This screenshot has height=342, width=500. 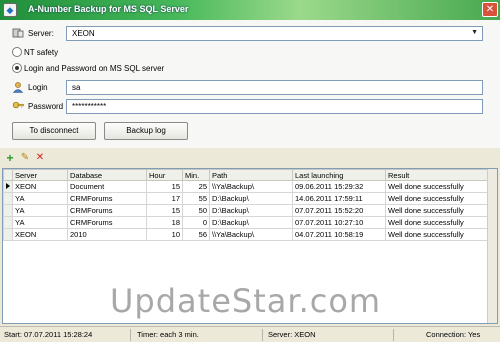 What do you see at coordinates (41, 33) in the screenshot?
I see `server-label: Server:` at bounding box center [41, 33].